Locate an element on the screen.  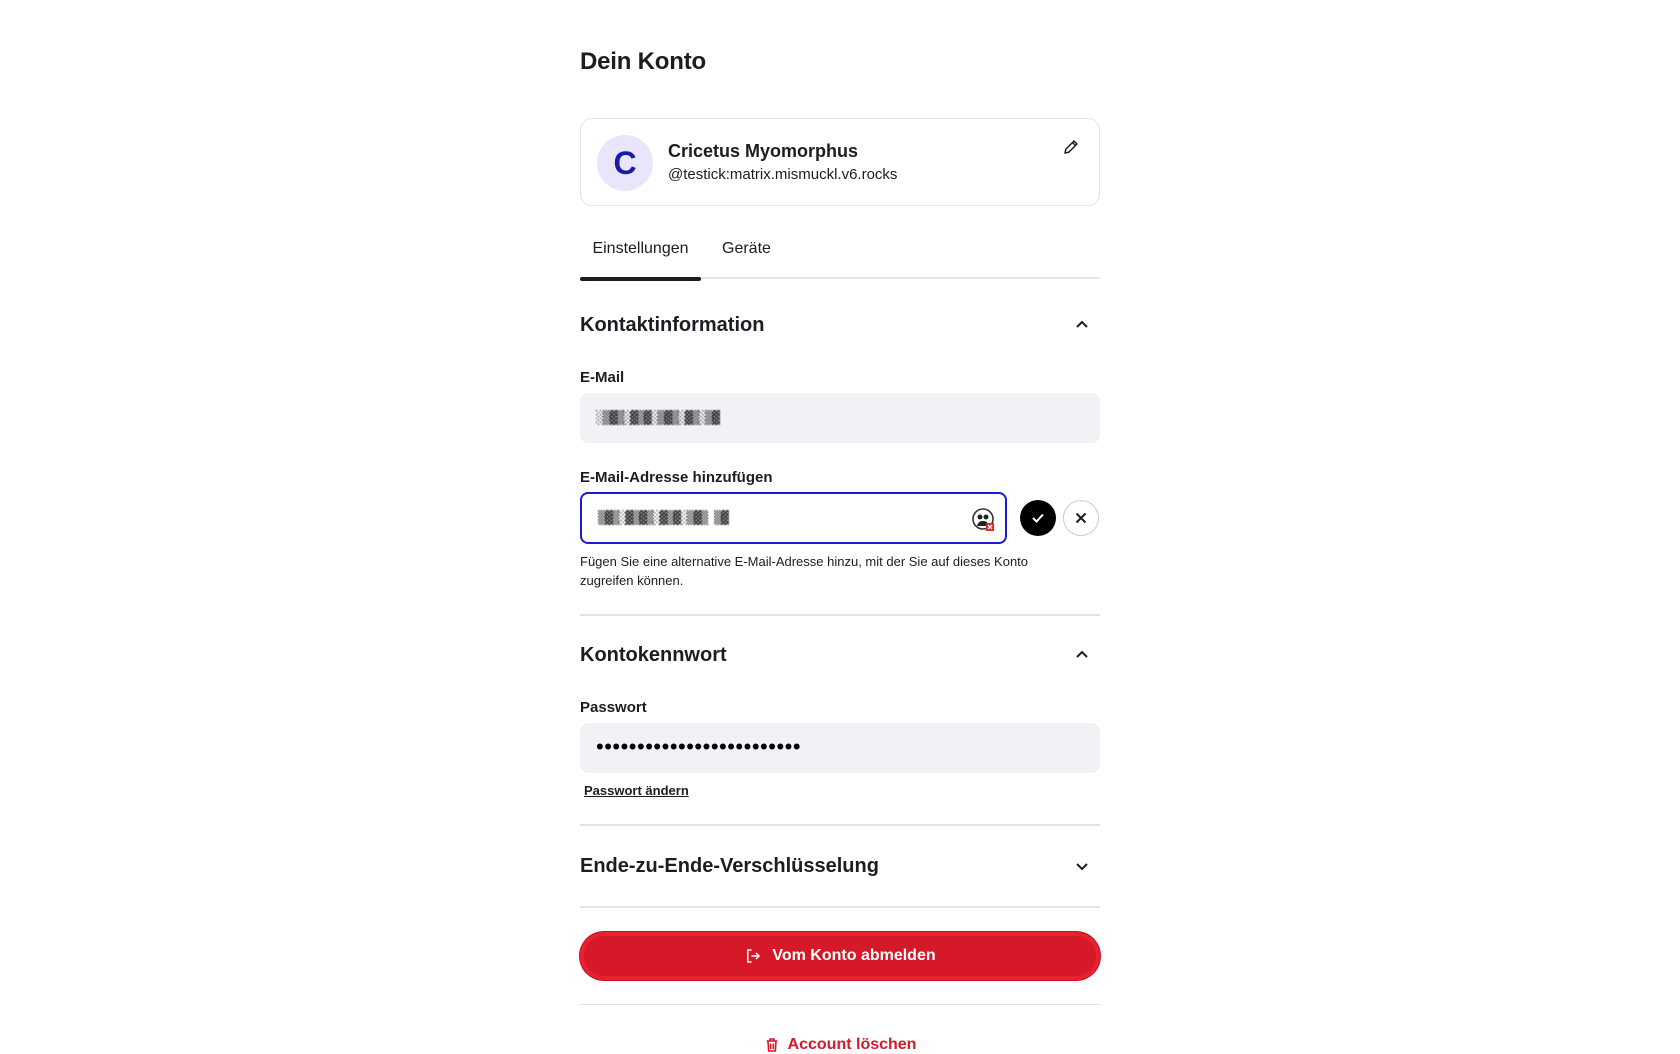
pencil-icon is located at coordinates (1071, 147).